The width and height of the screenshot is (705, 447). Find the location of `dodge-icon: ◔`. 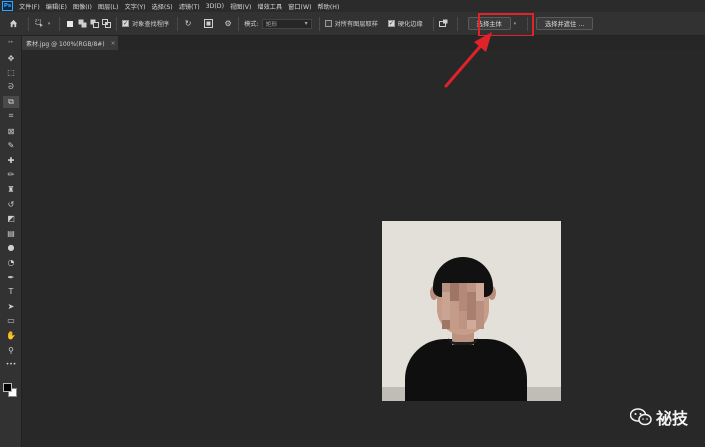

dodge-icon: ◔ is located at coordinates (11, 262).